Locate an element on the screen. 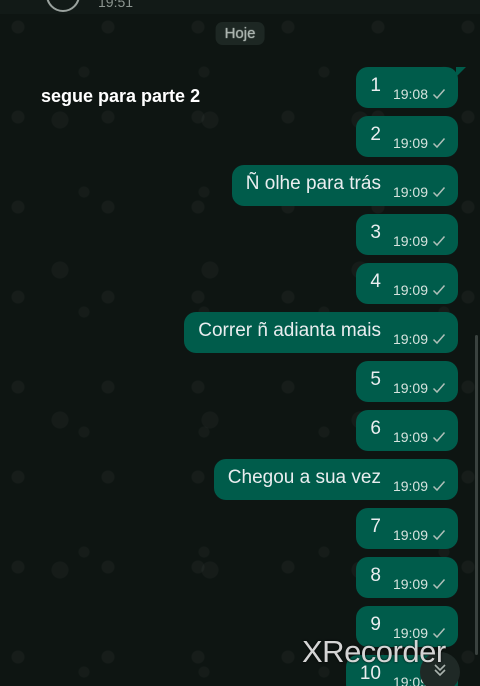  message-bubble: 4 19:09 is located at coordinates (407, 283).